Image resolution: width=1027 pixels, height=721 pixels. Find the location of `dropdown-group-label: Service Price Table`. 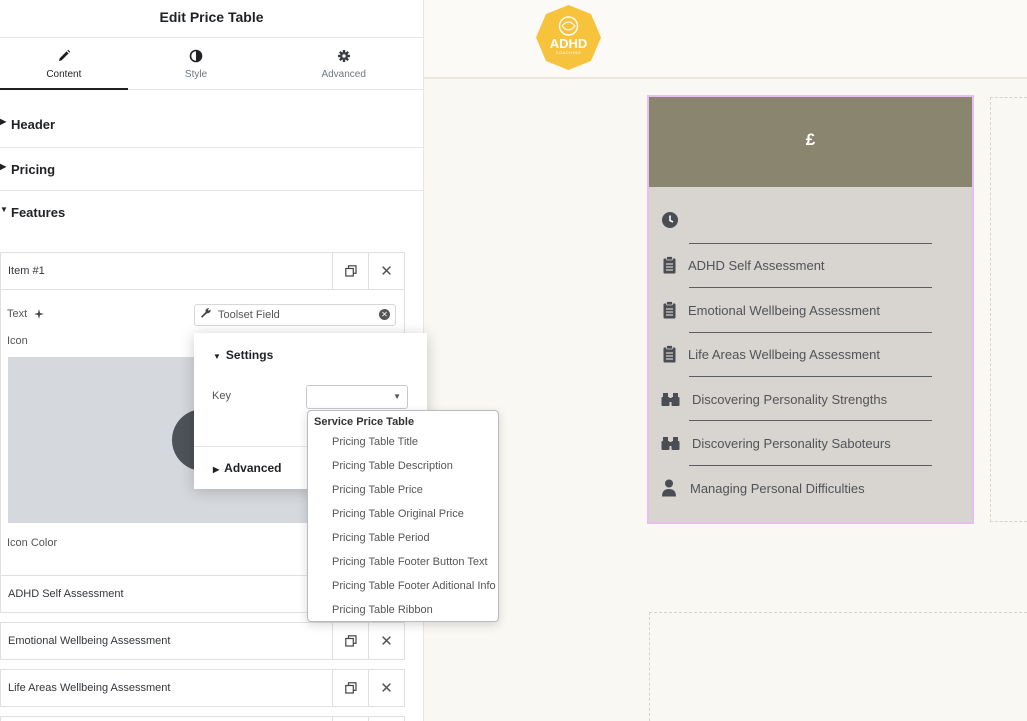

dropdown-group-label: Service Price Table is located at coordinates (364, 422).